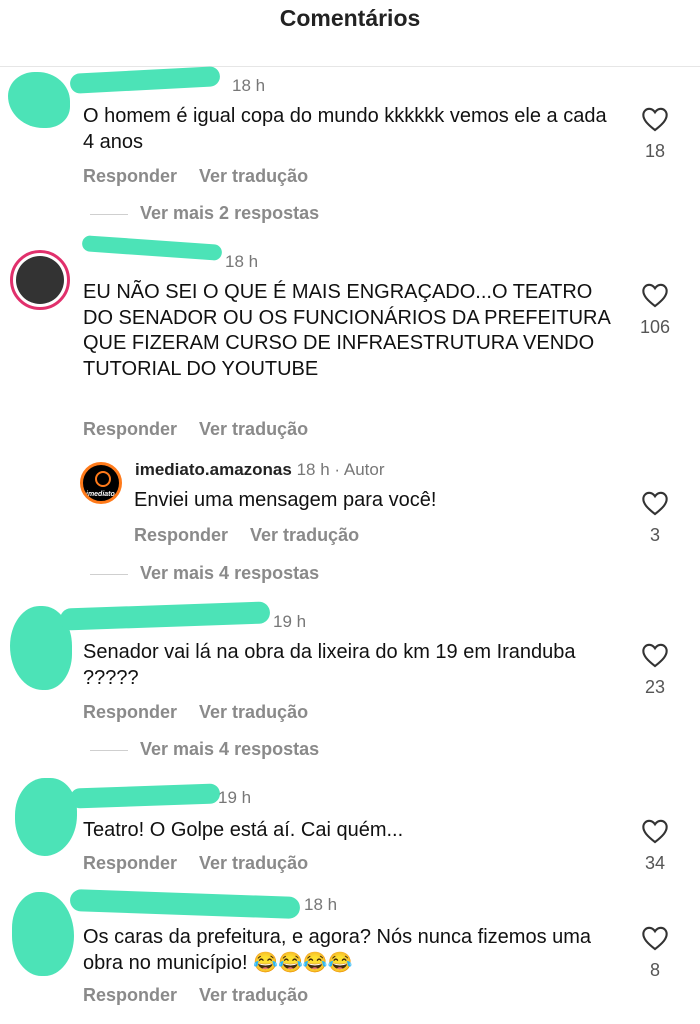 Image resolution: width=700 pixels, height=1024 pixels. Describe the element at coordinates (655, 134) in the screenshot. I see `like-button: 18` at that location.